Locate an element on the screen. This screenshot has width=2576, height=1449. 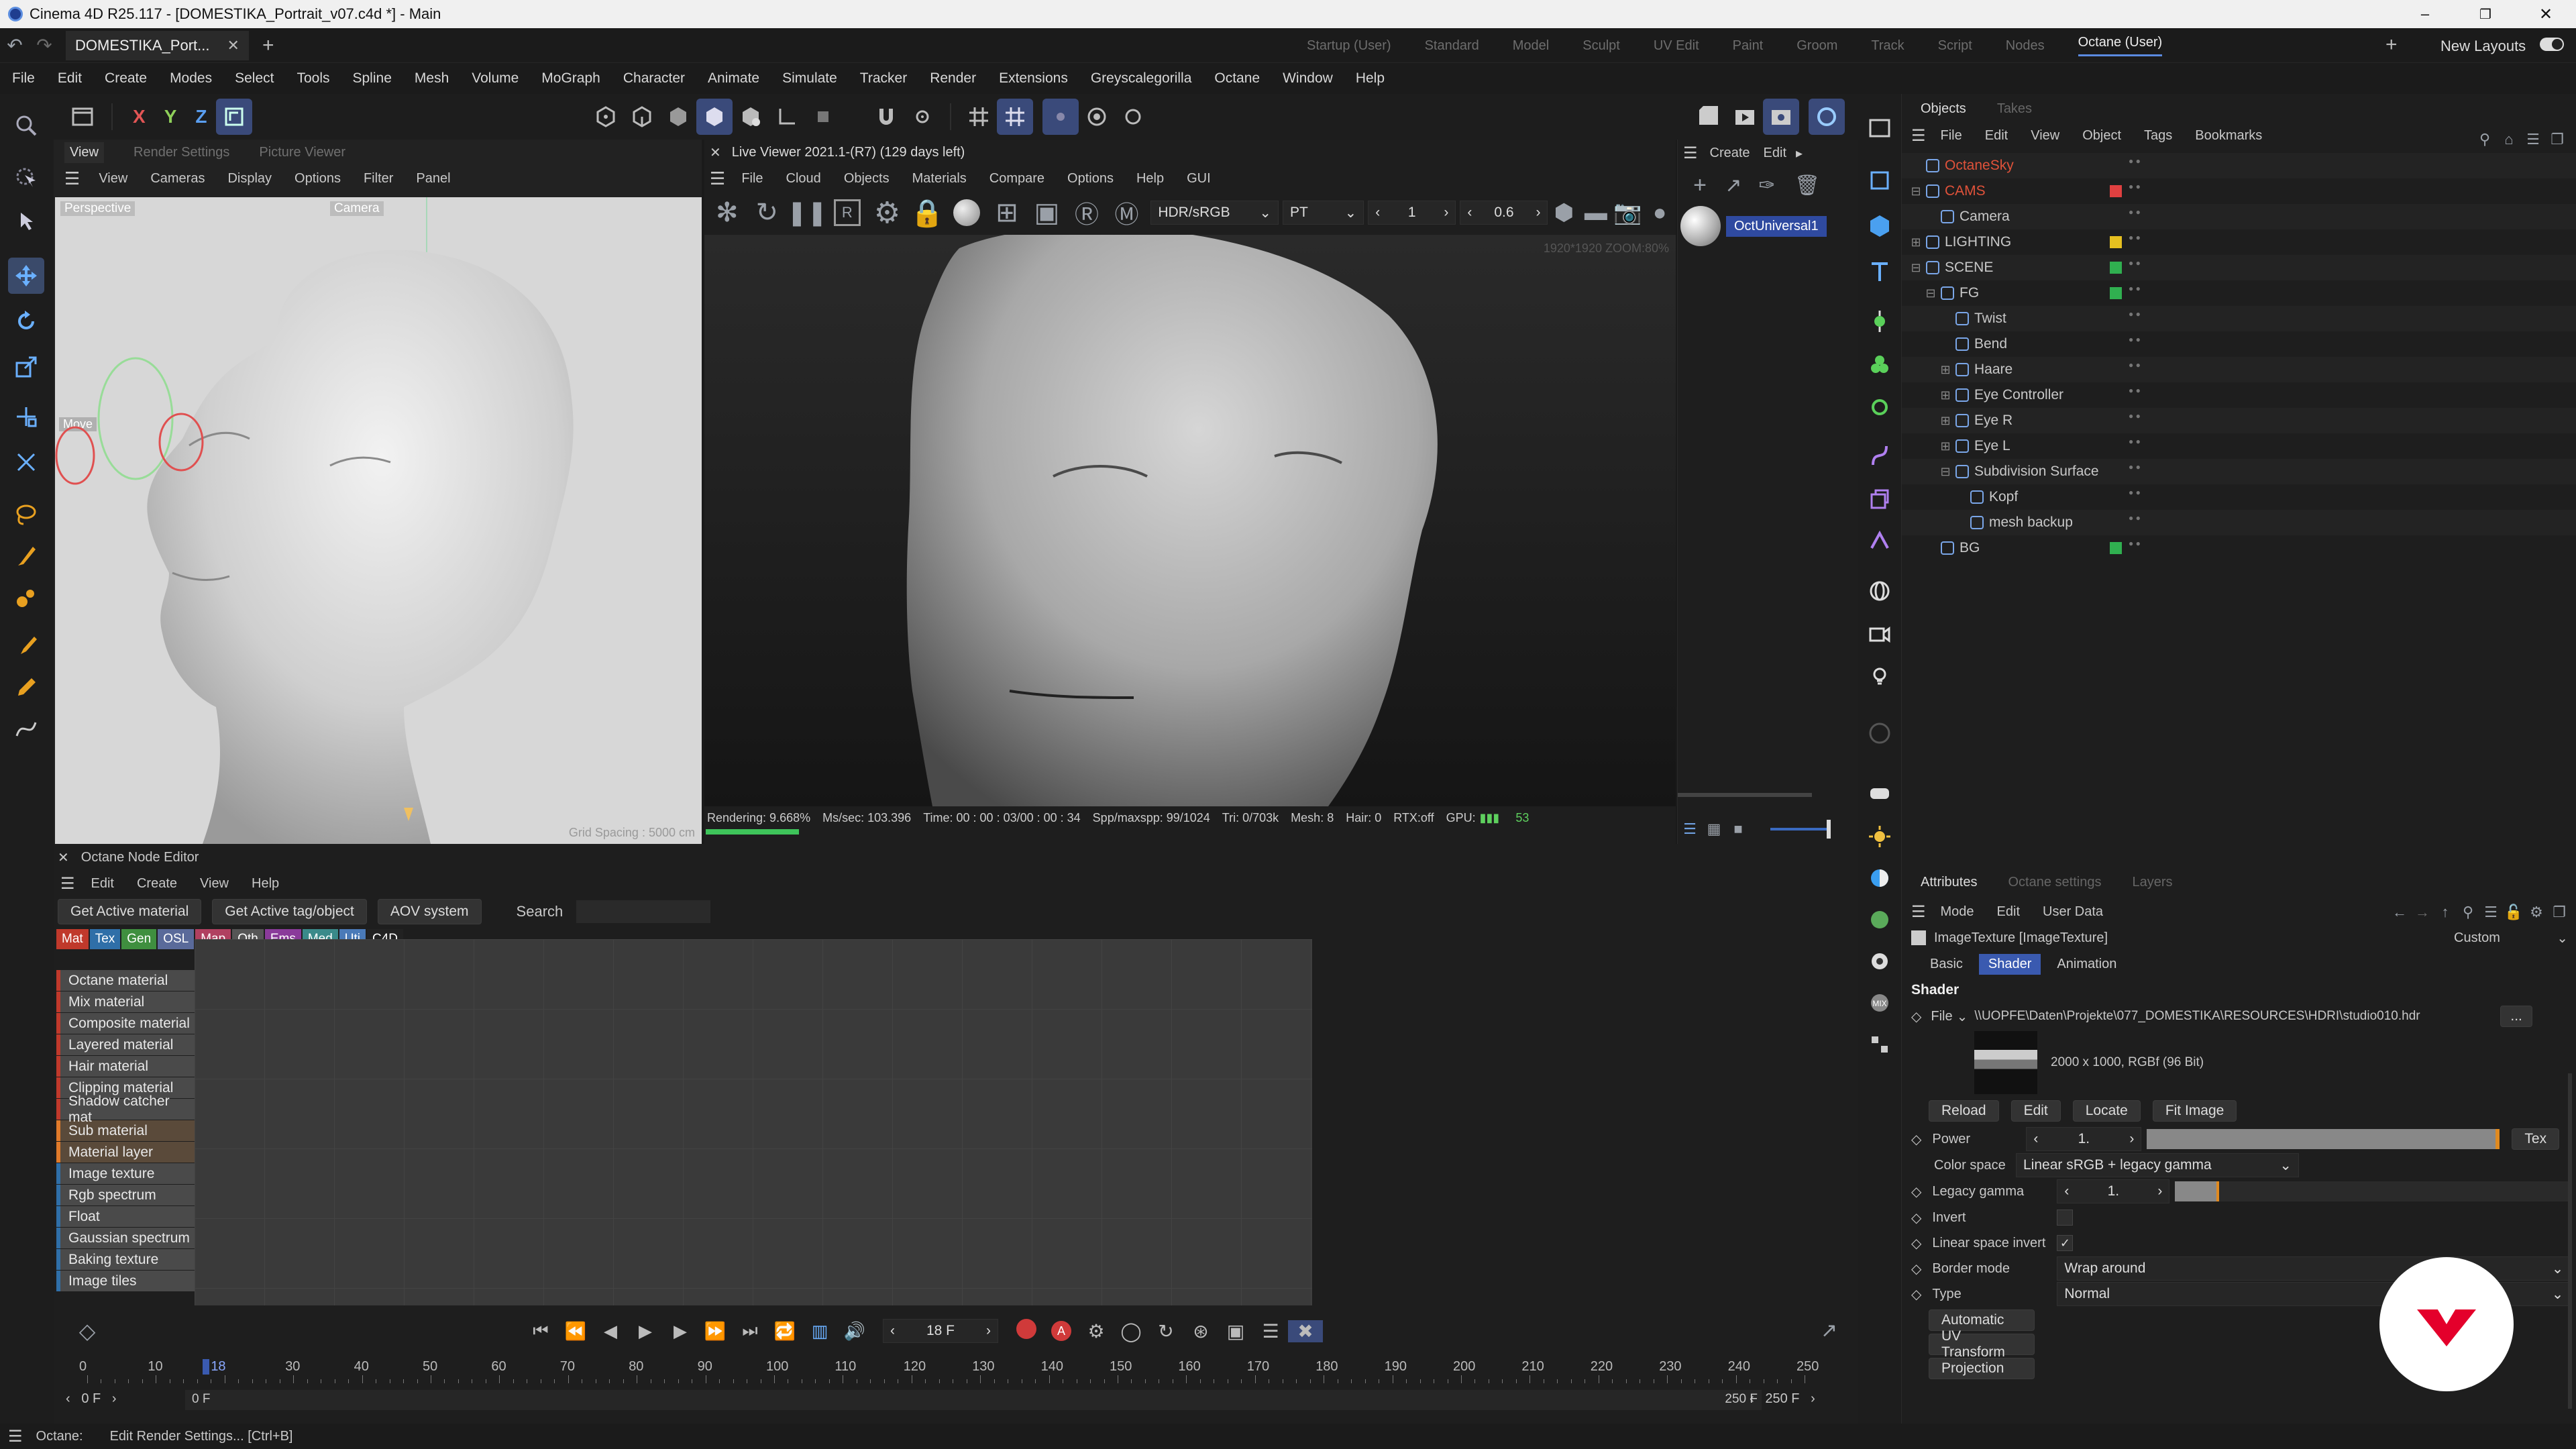
attr-lock-icon: 🔓 is located at coordinates (2513, 912).